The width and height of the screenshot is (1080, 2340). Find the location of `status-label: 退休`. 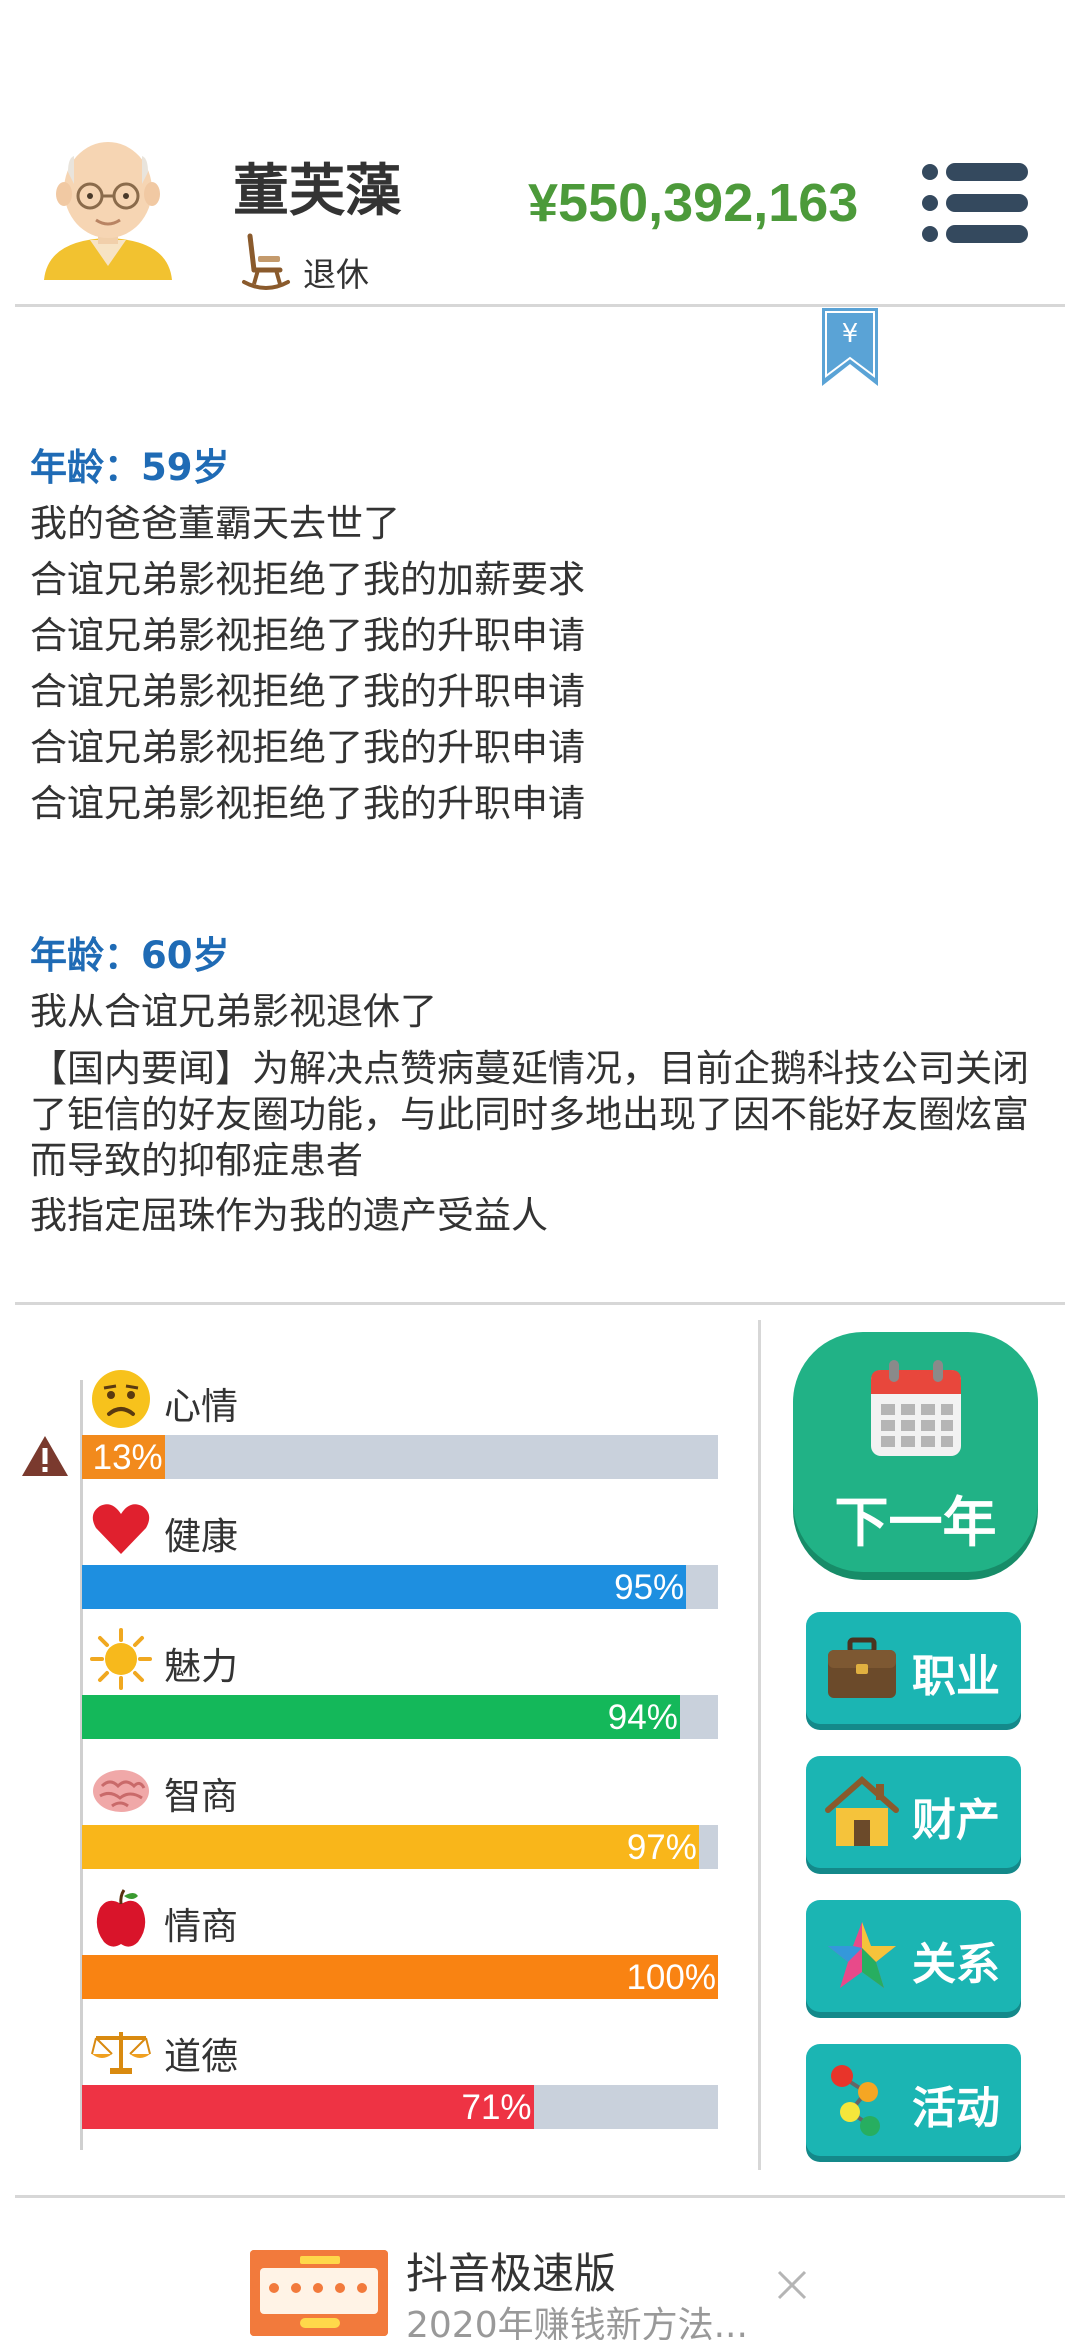

status-label: 退休 is located at coordinates (336, 274).